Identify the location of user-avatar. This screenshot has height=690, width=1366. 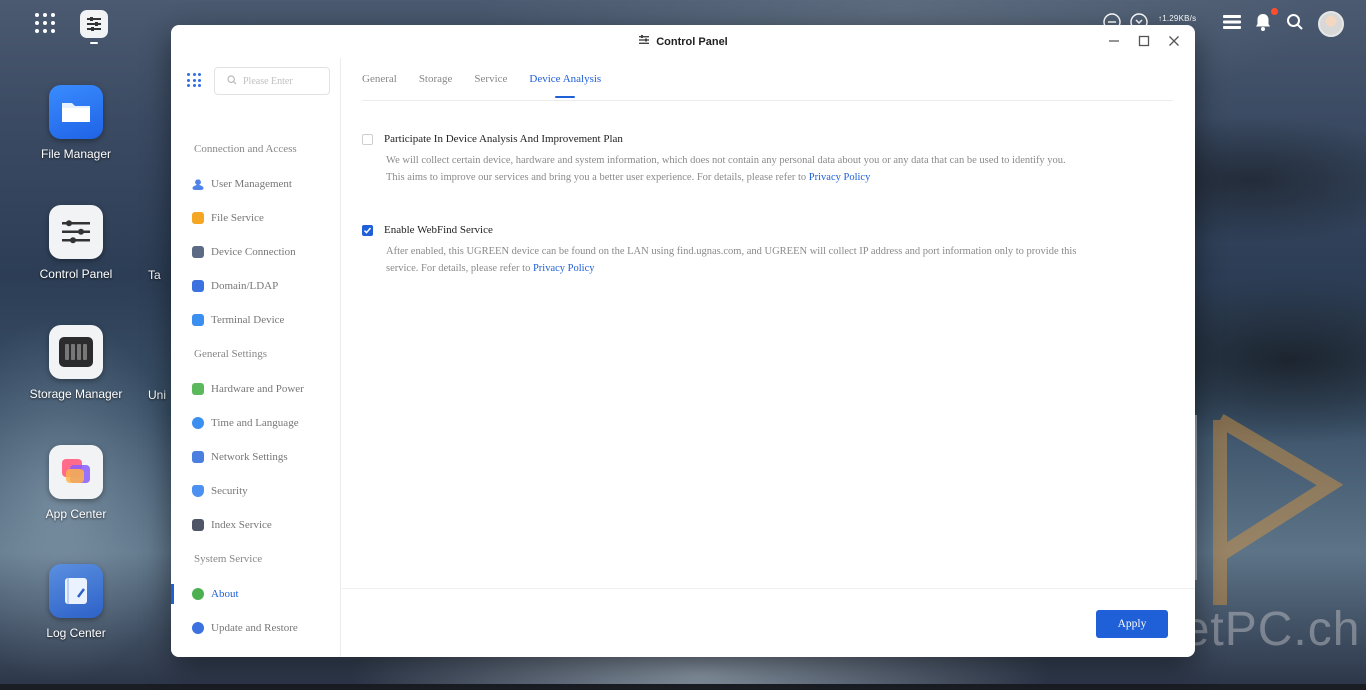
(1331, 24).